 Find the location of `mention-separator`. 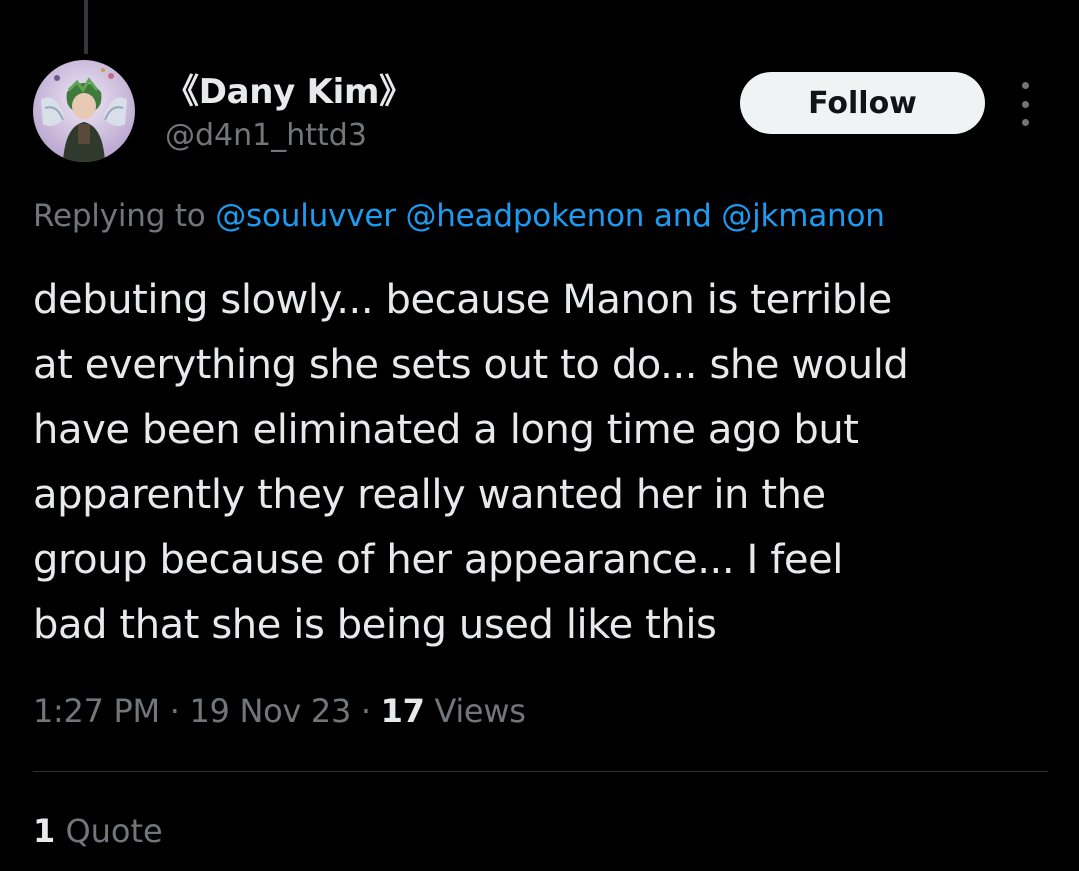

mention-separator is located at coordinates (401, 216).